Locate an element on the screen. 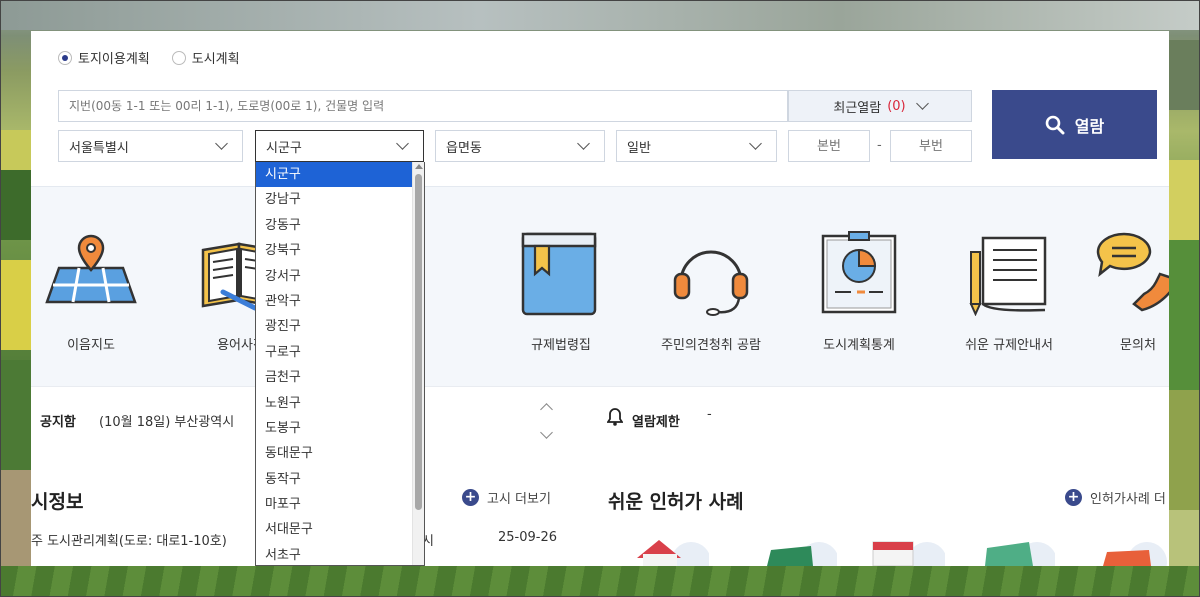  plan-type-radios: 토지이용계획 도시계획 is located at coordinates (149, 57).